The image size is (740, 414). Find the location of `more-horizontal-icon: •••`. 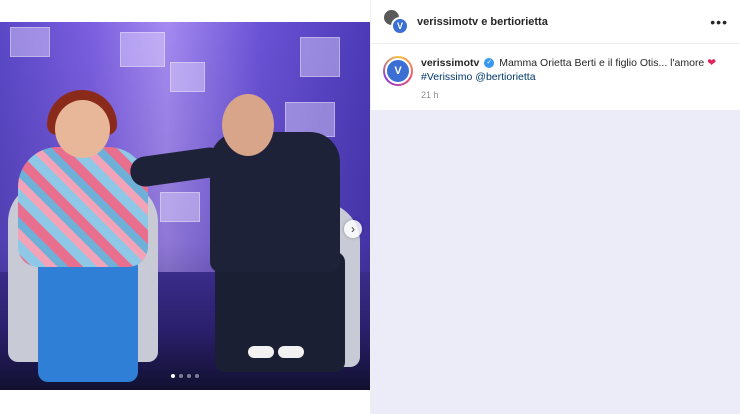

more-horizontal-icon: ••• is located at coordinates (719, 22).